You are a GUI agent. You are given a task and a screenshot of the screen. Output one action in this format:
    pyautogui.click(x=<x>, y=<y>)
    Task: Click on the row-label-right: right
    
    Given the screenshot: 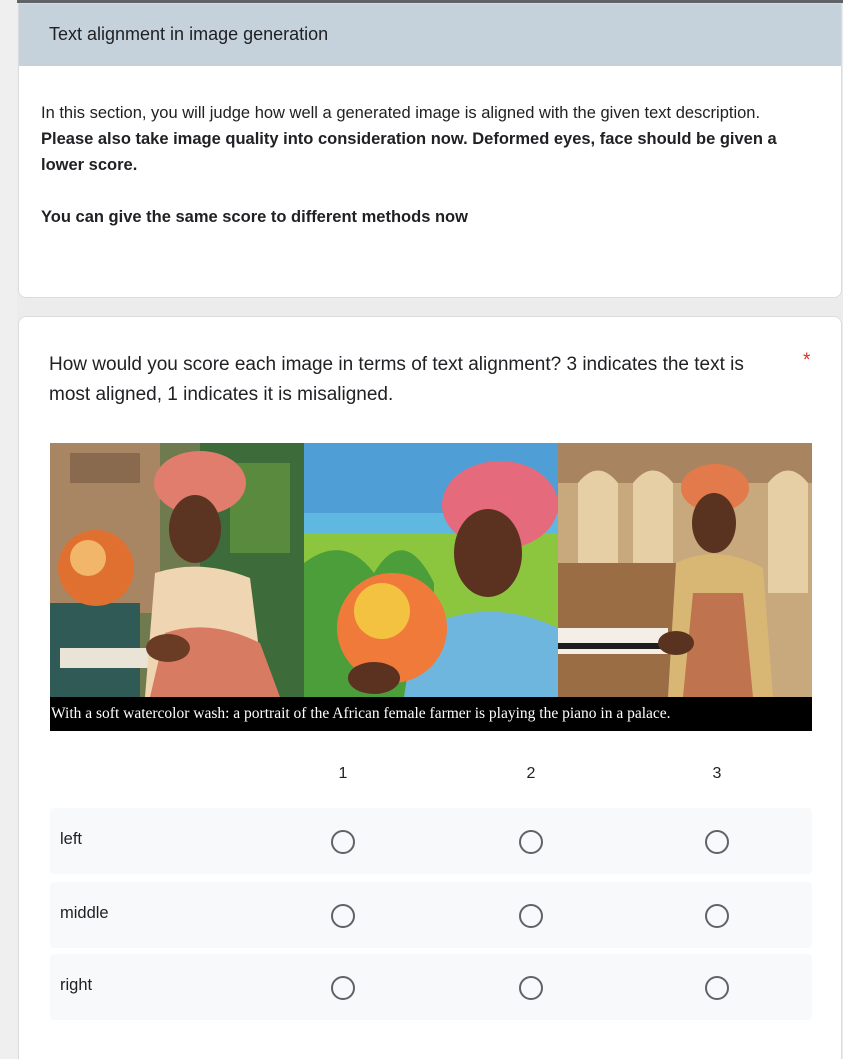 What is the action you would take?
    pyautogui.click(x=76, y=985)
    